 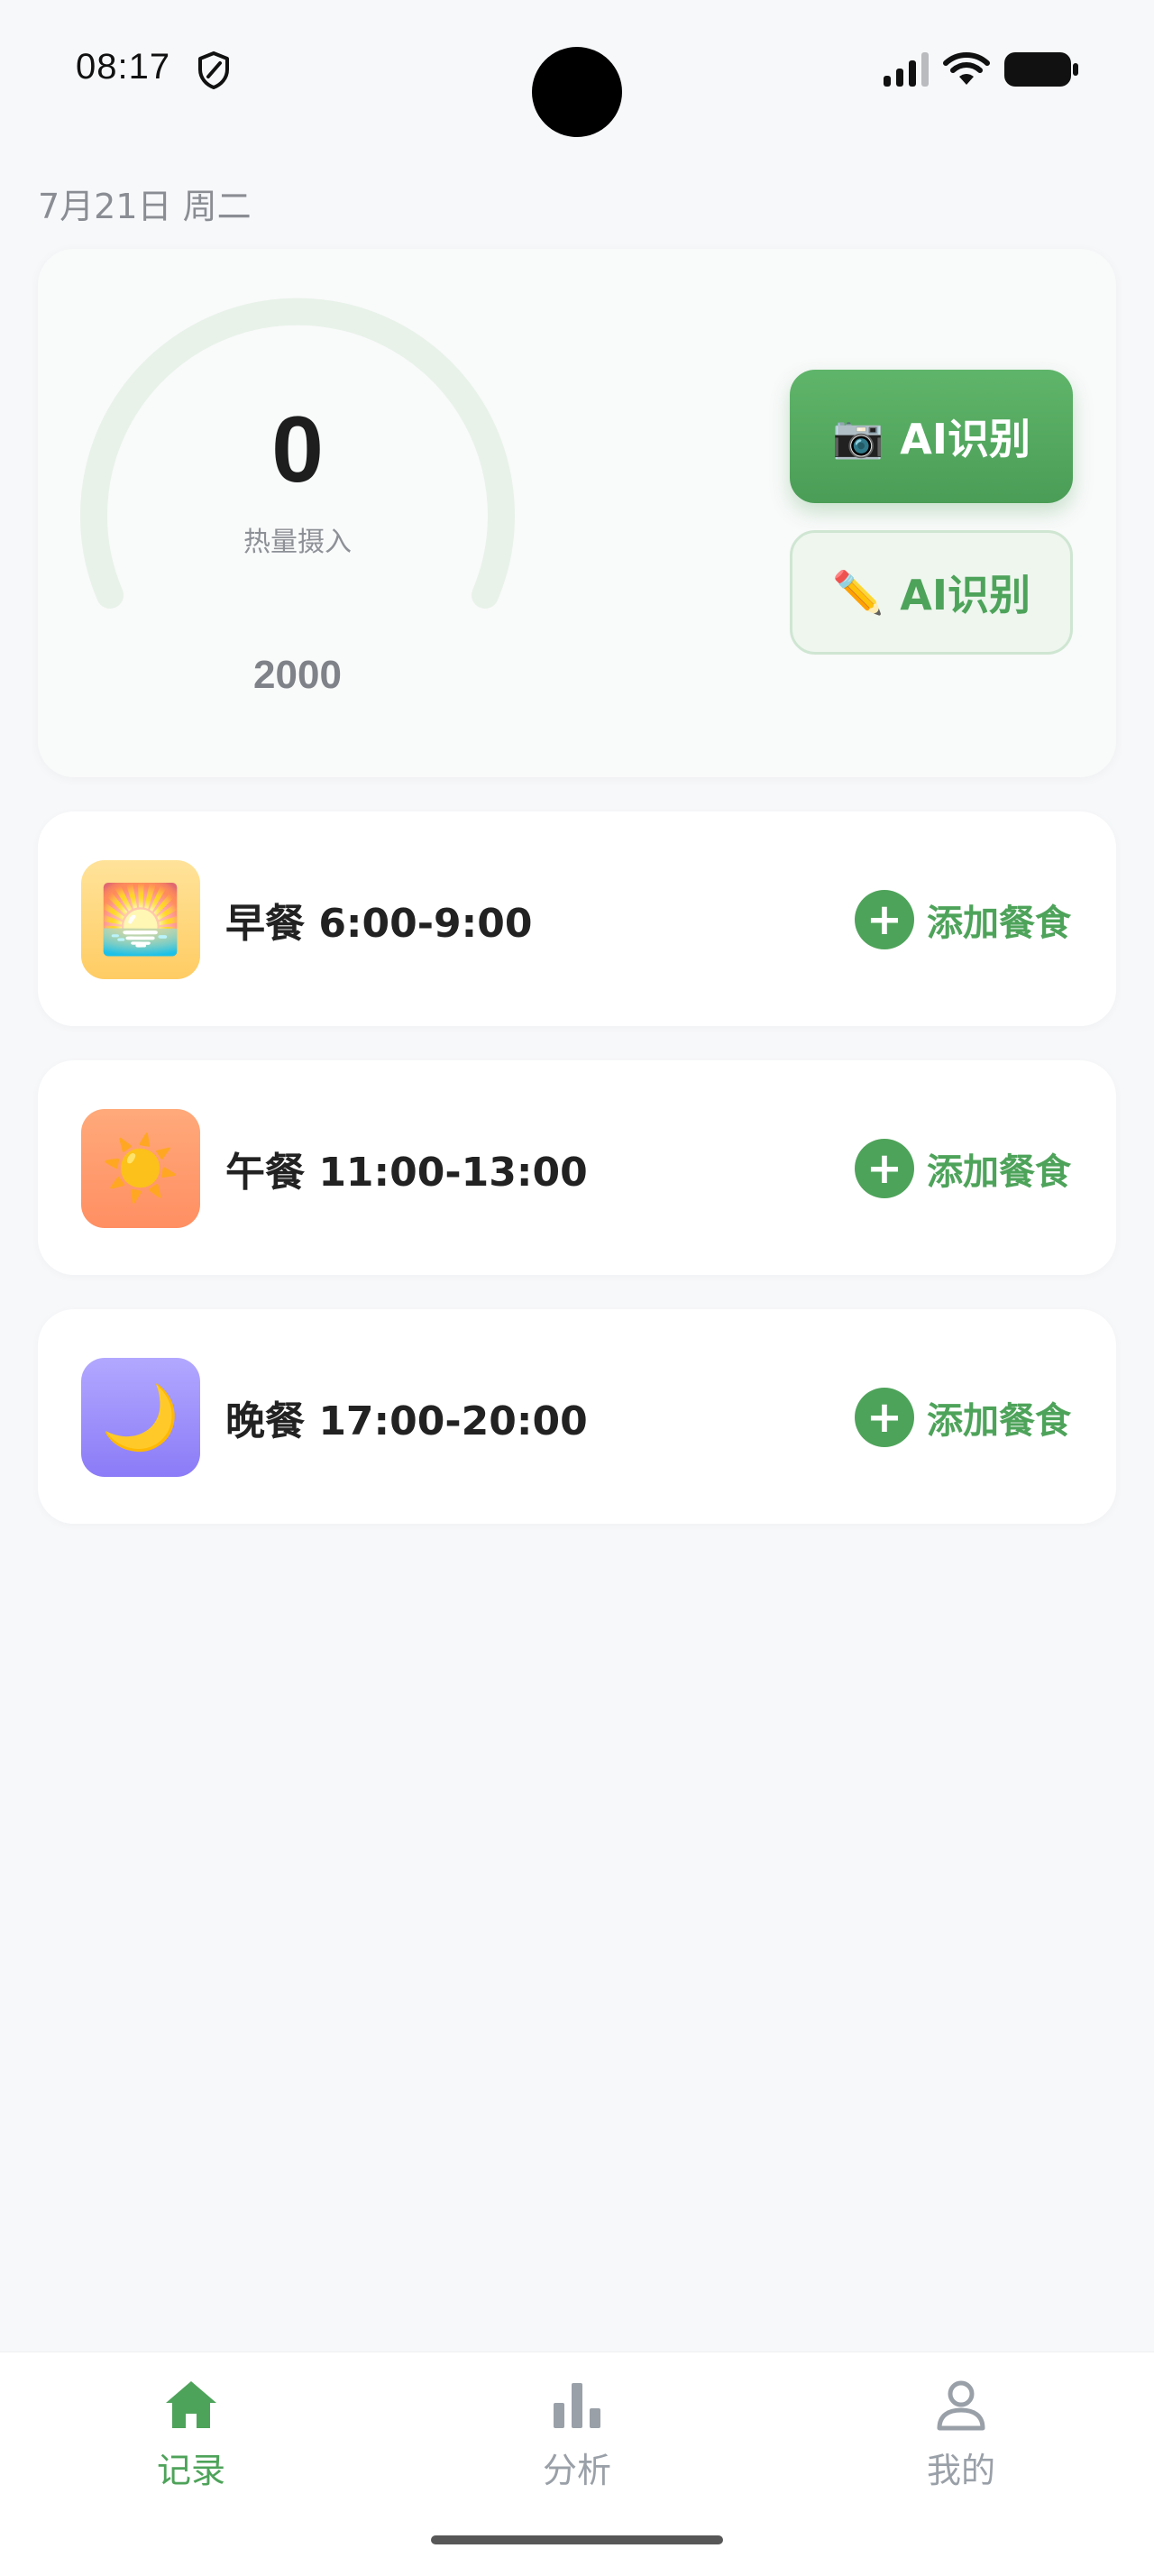 What do you see at coordinates (297, 450) in the screenshot?
I see `calories-value: 0` at bounding box center [297, 450].